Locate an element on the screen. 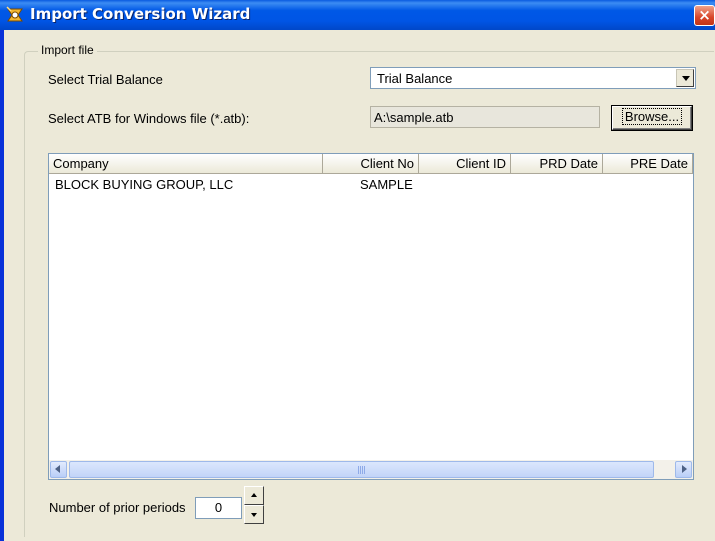 This screenshot has height=541, width=715. column-header-prd-date: PRD Date is located at coordinates (557, 164).